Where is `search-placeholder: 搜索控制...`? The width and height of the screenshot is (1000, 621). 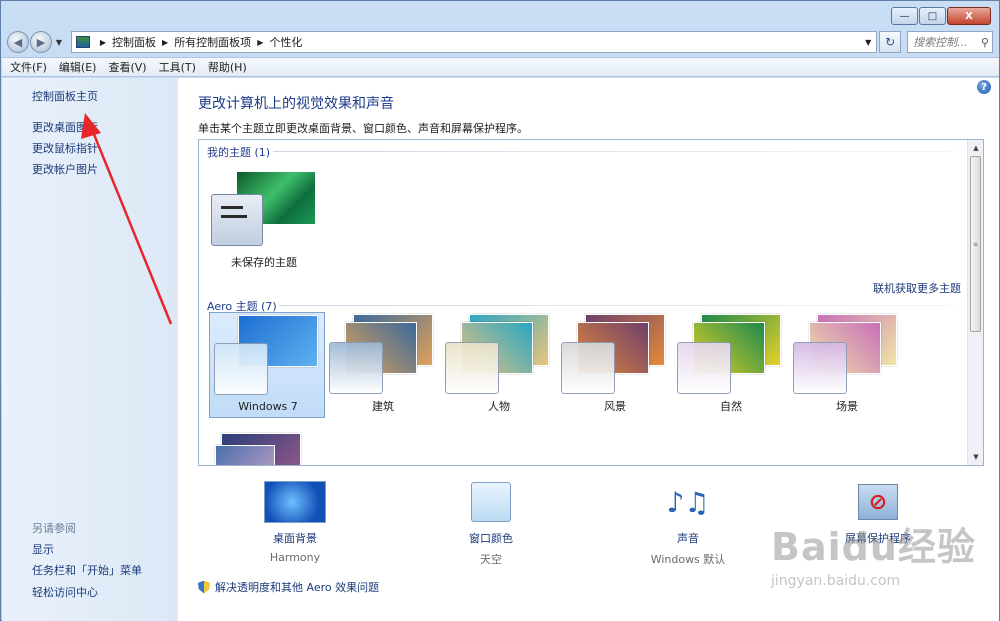
search-placeholder: 搜索控制... is located at coordinates (940, 42).